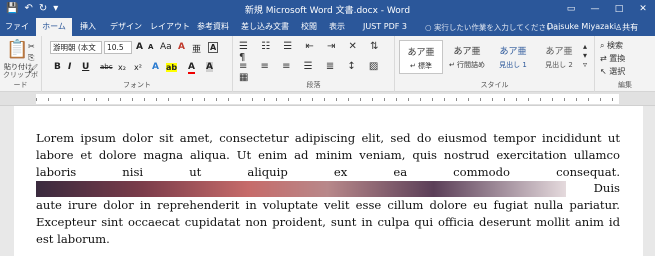 The image size is (655, 256). What do you see at coordinates (314, 64) in the screenshot?
I see `group-paragraph: ☰ ☷ ☰ ⇤ ⇥ ✕ ⇅ ¶ ≡ ≡ ≡ ☰ ≣ ↕ ▨ ▦ 段落` at bounding box center [314, 64].